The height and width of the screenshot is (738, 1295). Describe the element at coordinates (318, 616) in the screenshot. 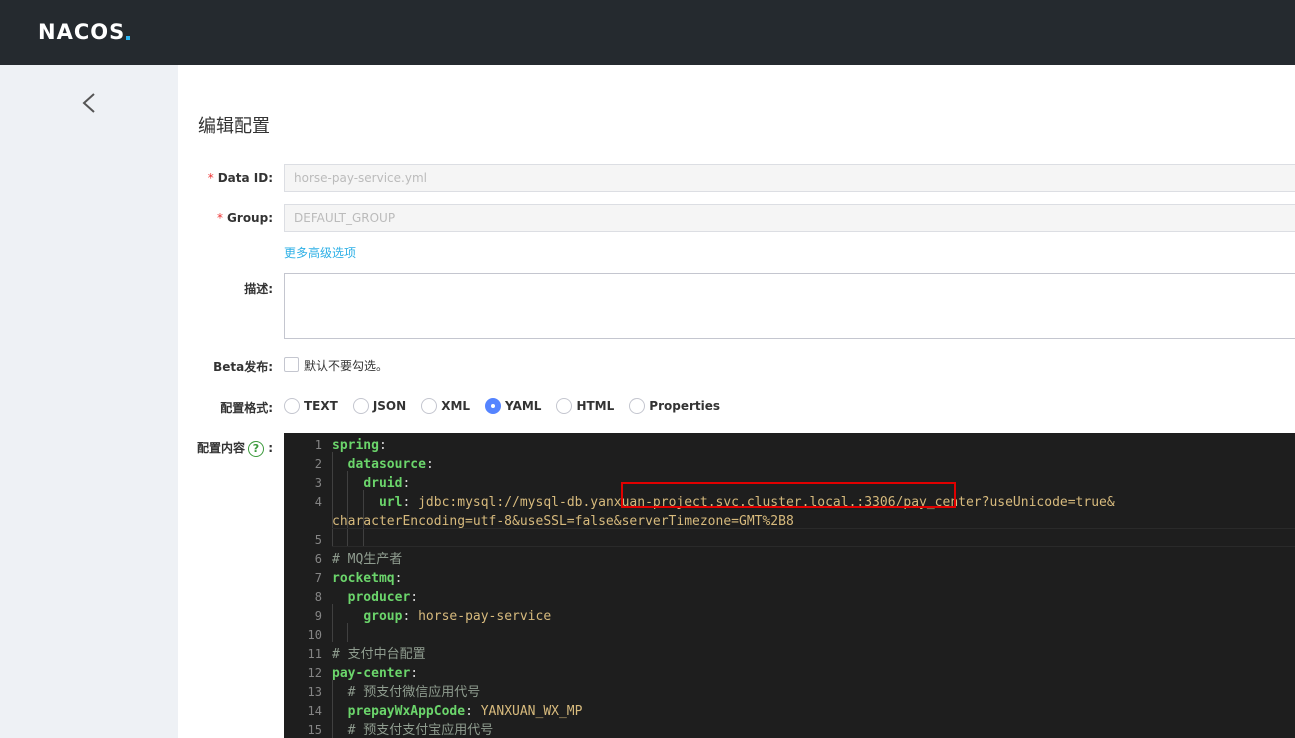

I see `line-number: 9` at that location.